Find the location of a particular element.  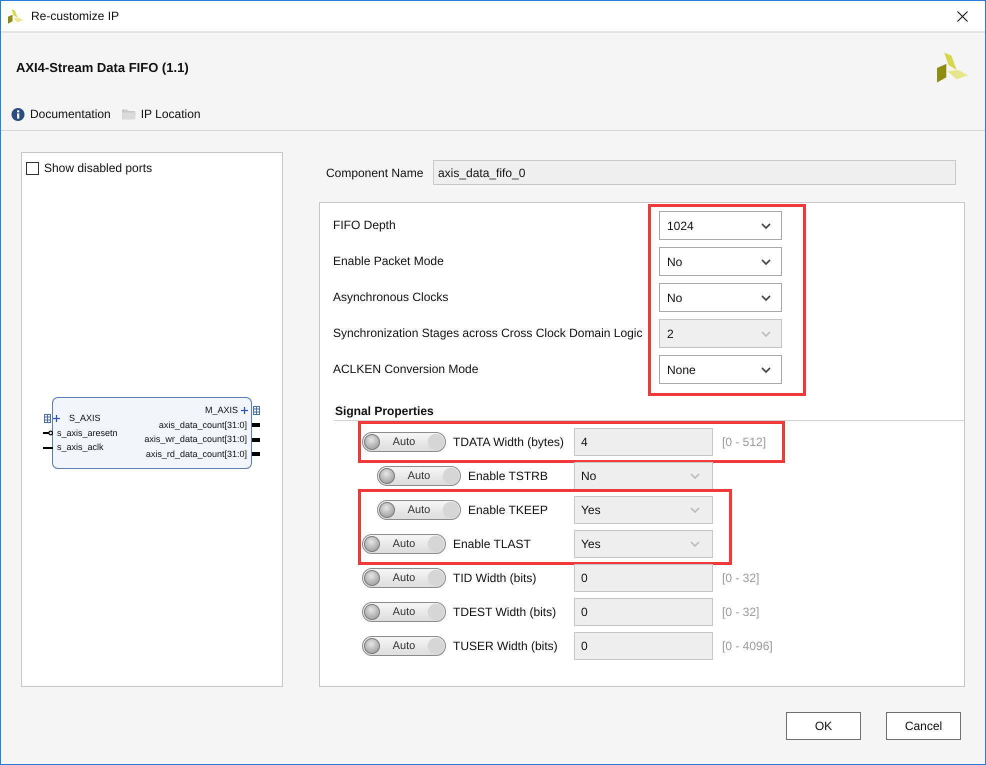

dropdown-field: 1024 is located at coordinates (720, 225).